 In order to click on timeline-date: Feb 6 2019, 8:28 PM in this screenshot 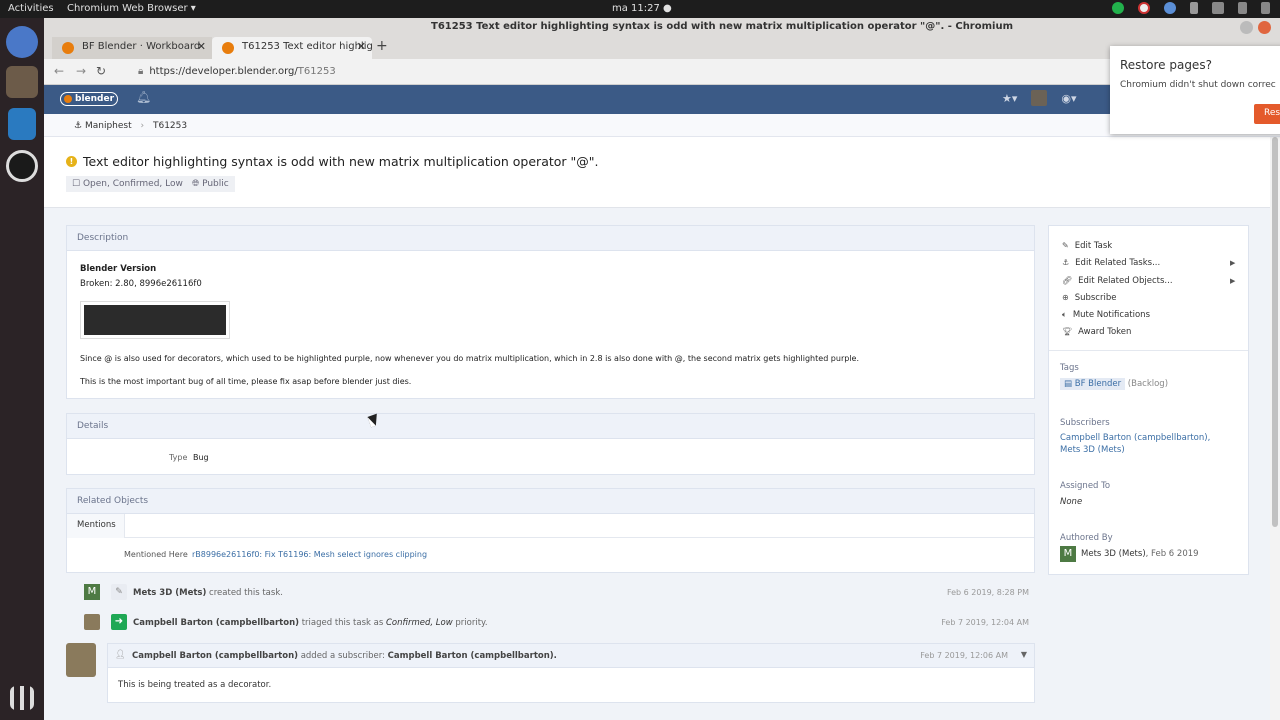, I will do `click(988, 592)`.